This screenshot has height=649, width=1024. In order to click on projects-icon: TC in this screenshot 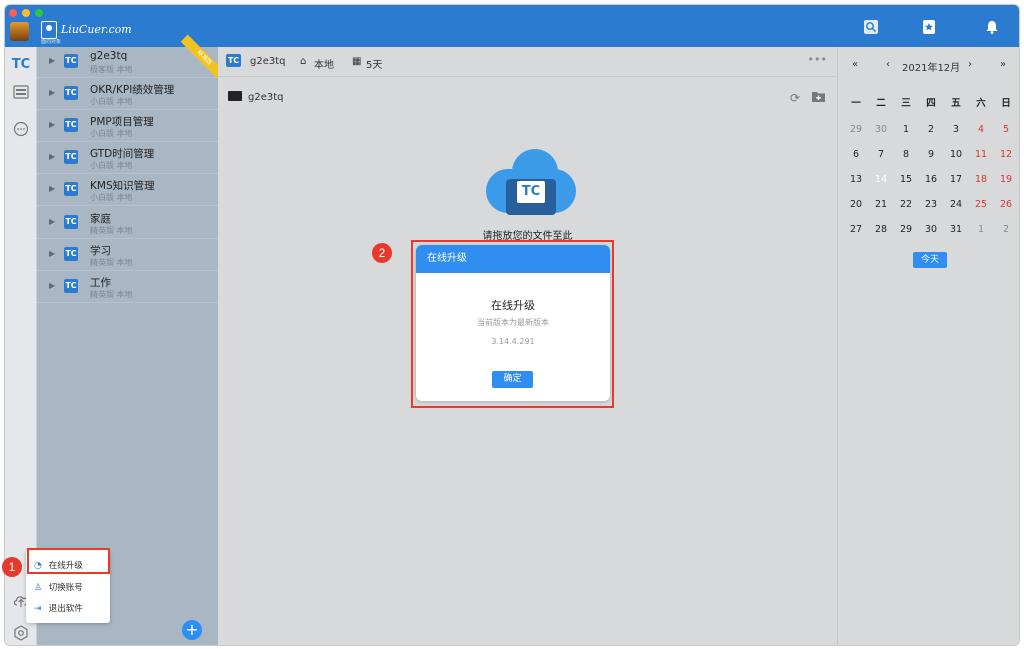, I will do `click(21, 65)`.